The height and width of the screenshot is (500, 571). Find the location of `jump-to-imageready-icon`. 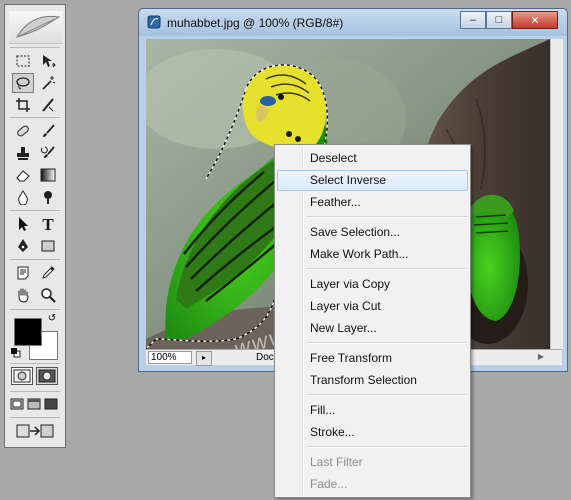

jump-to-imageready-icon is located at coordinates (35, 431).